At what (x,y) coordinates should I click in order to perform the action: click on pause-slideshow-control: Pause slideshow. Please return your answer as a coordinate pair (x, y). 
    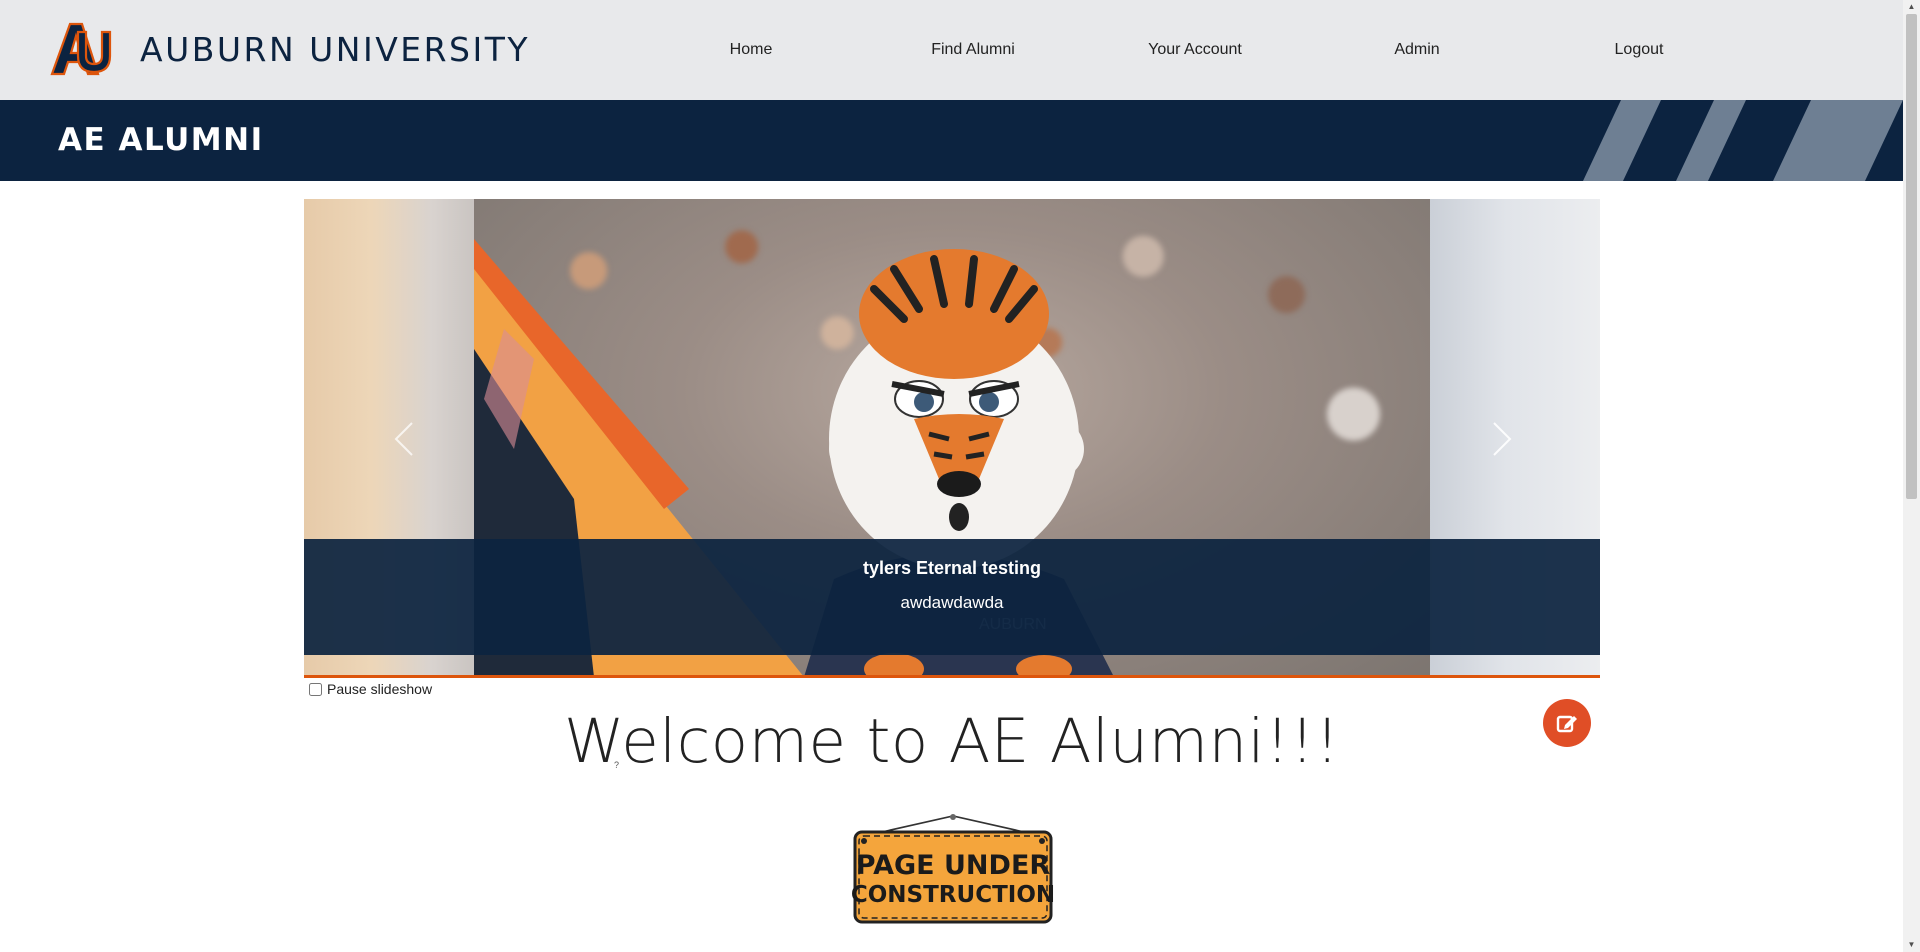
    Looking at the image, I should click on (370, 689).